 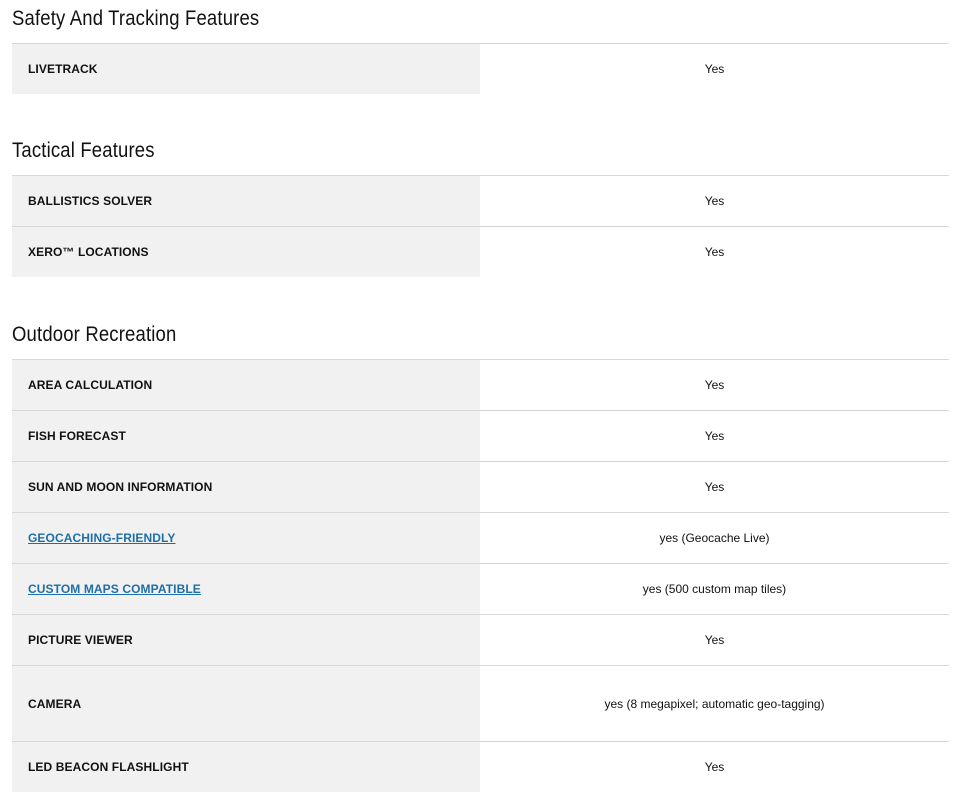 What do you see at coordinates (246, 487) in the screenshot?
I see `spec-label-sun-and-moon-information: SUN AND MOON INFORMATION` at bounding box center [246, 487].